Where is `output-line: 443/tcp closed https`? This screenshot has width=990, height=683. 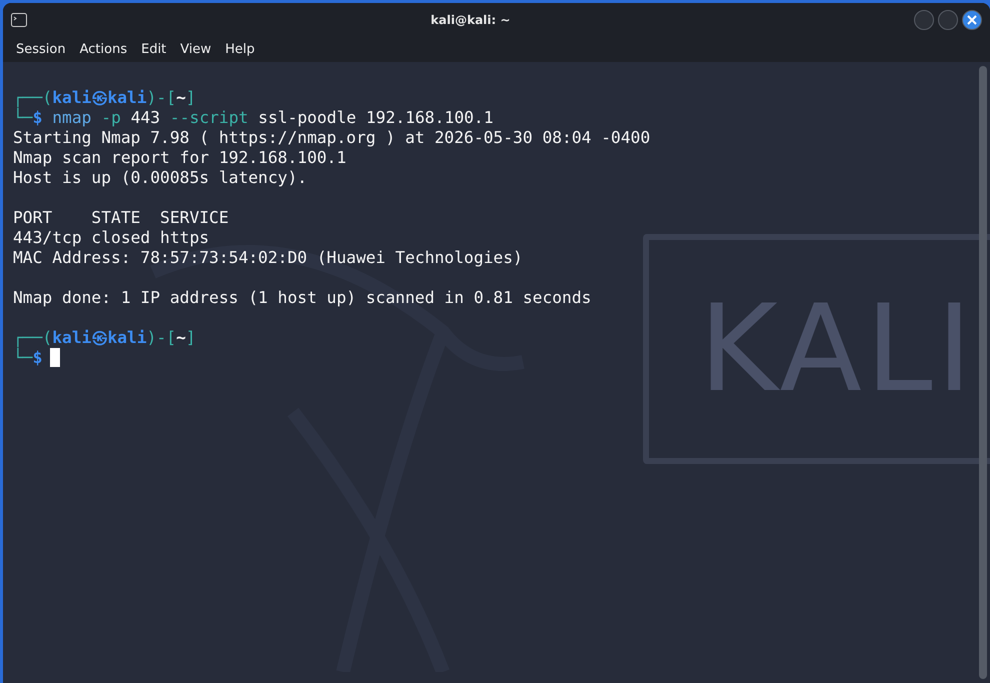 output-line: 443/tcp closed https is located at coordinates (111, 237).